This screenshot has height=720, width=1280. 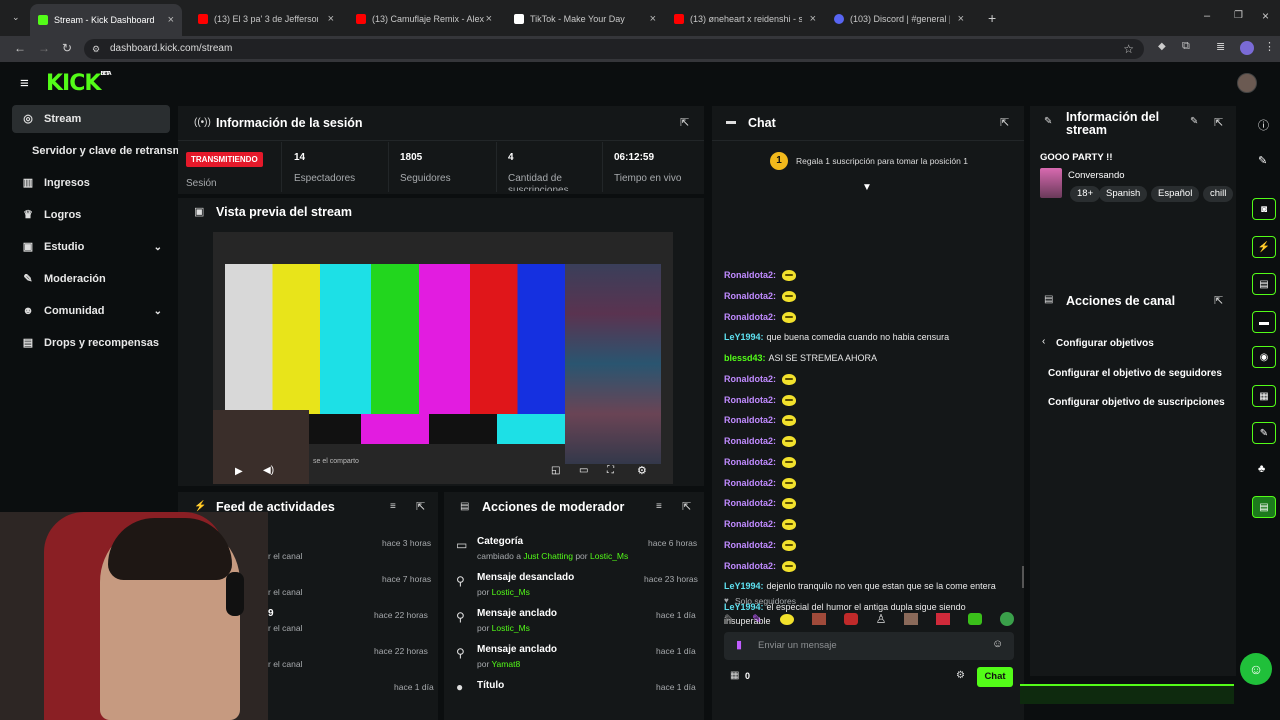 What do you see at coordinates (443, 358) in the screenshot?
I see `stream-video: se el comparto ▶ ◀) ◱ ▭ ⛶ ⚙` at bounding box center [443, 358].